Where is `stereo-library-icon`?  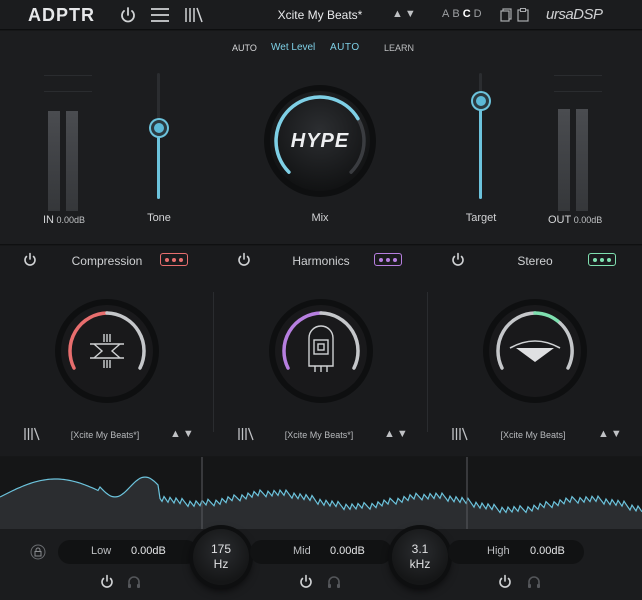 stereo-library-icon is located at coordinates (460, 434).